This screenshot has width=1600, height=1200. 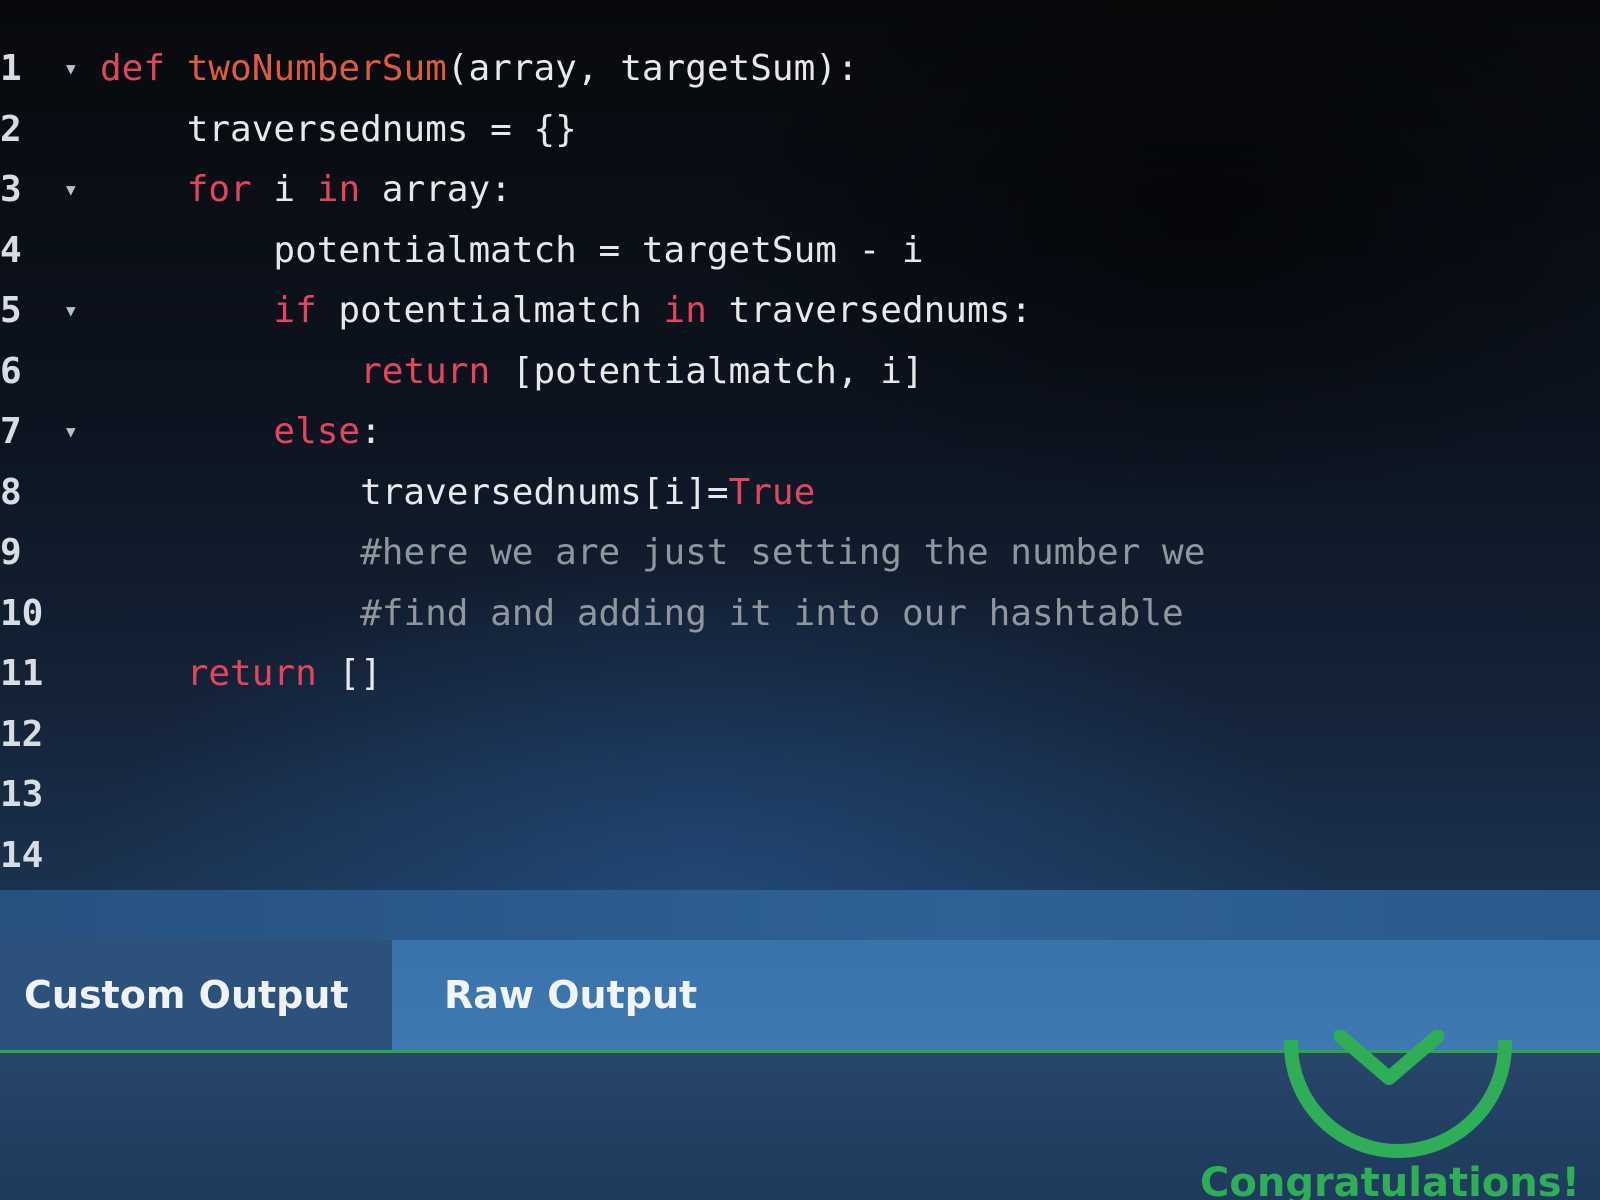 What do you see at coordinates (219, 189) in the screenshot?
I see `keyword-token: for` at bounding box center [219, 189].